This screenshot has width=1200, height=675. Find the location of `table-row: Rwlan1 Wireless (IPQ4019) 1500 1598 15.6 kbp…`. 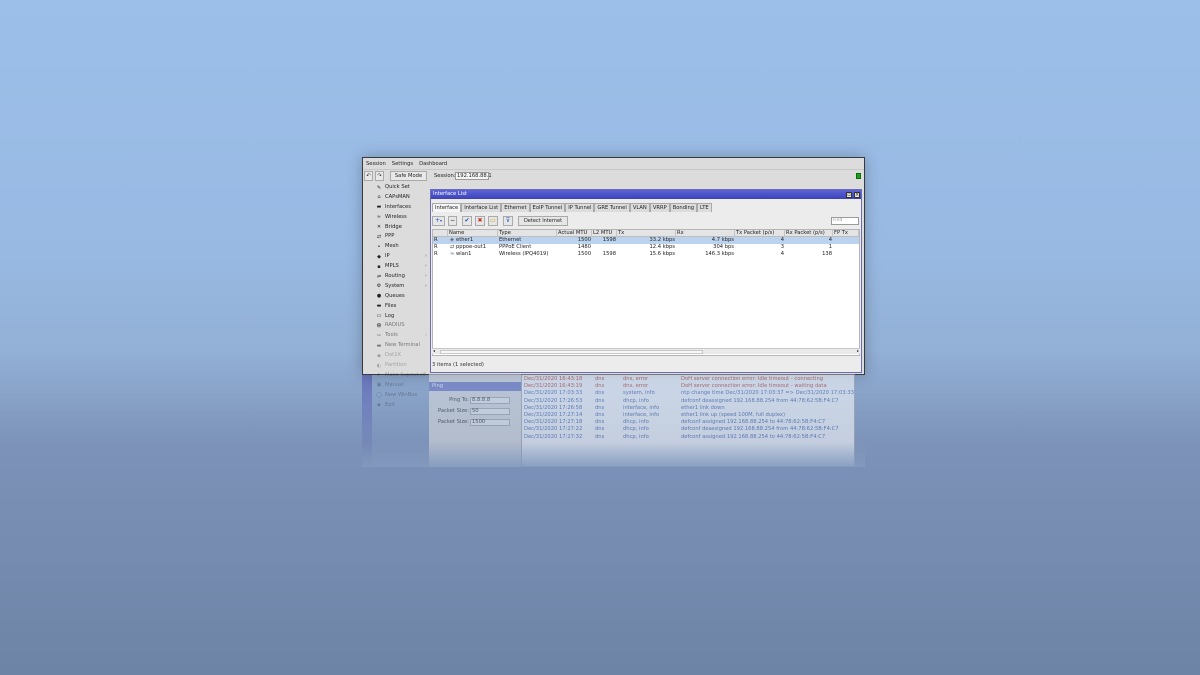

table-row: Rwlan1 Wireless (IPQ4019) 1500 1598 15.6 kbp… is located at coordinates (646, 254).